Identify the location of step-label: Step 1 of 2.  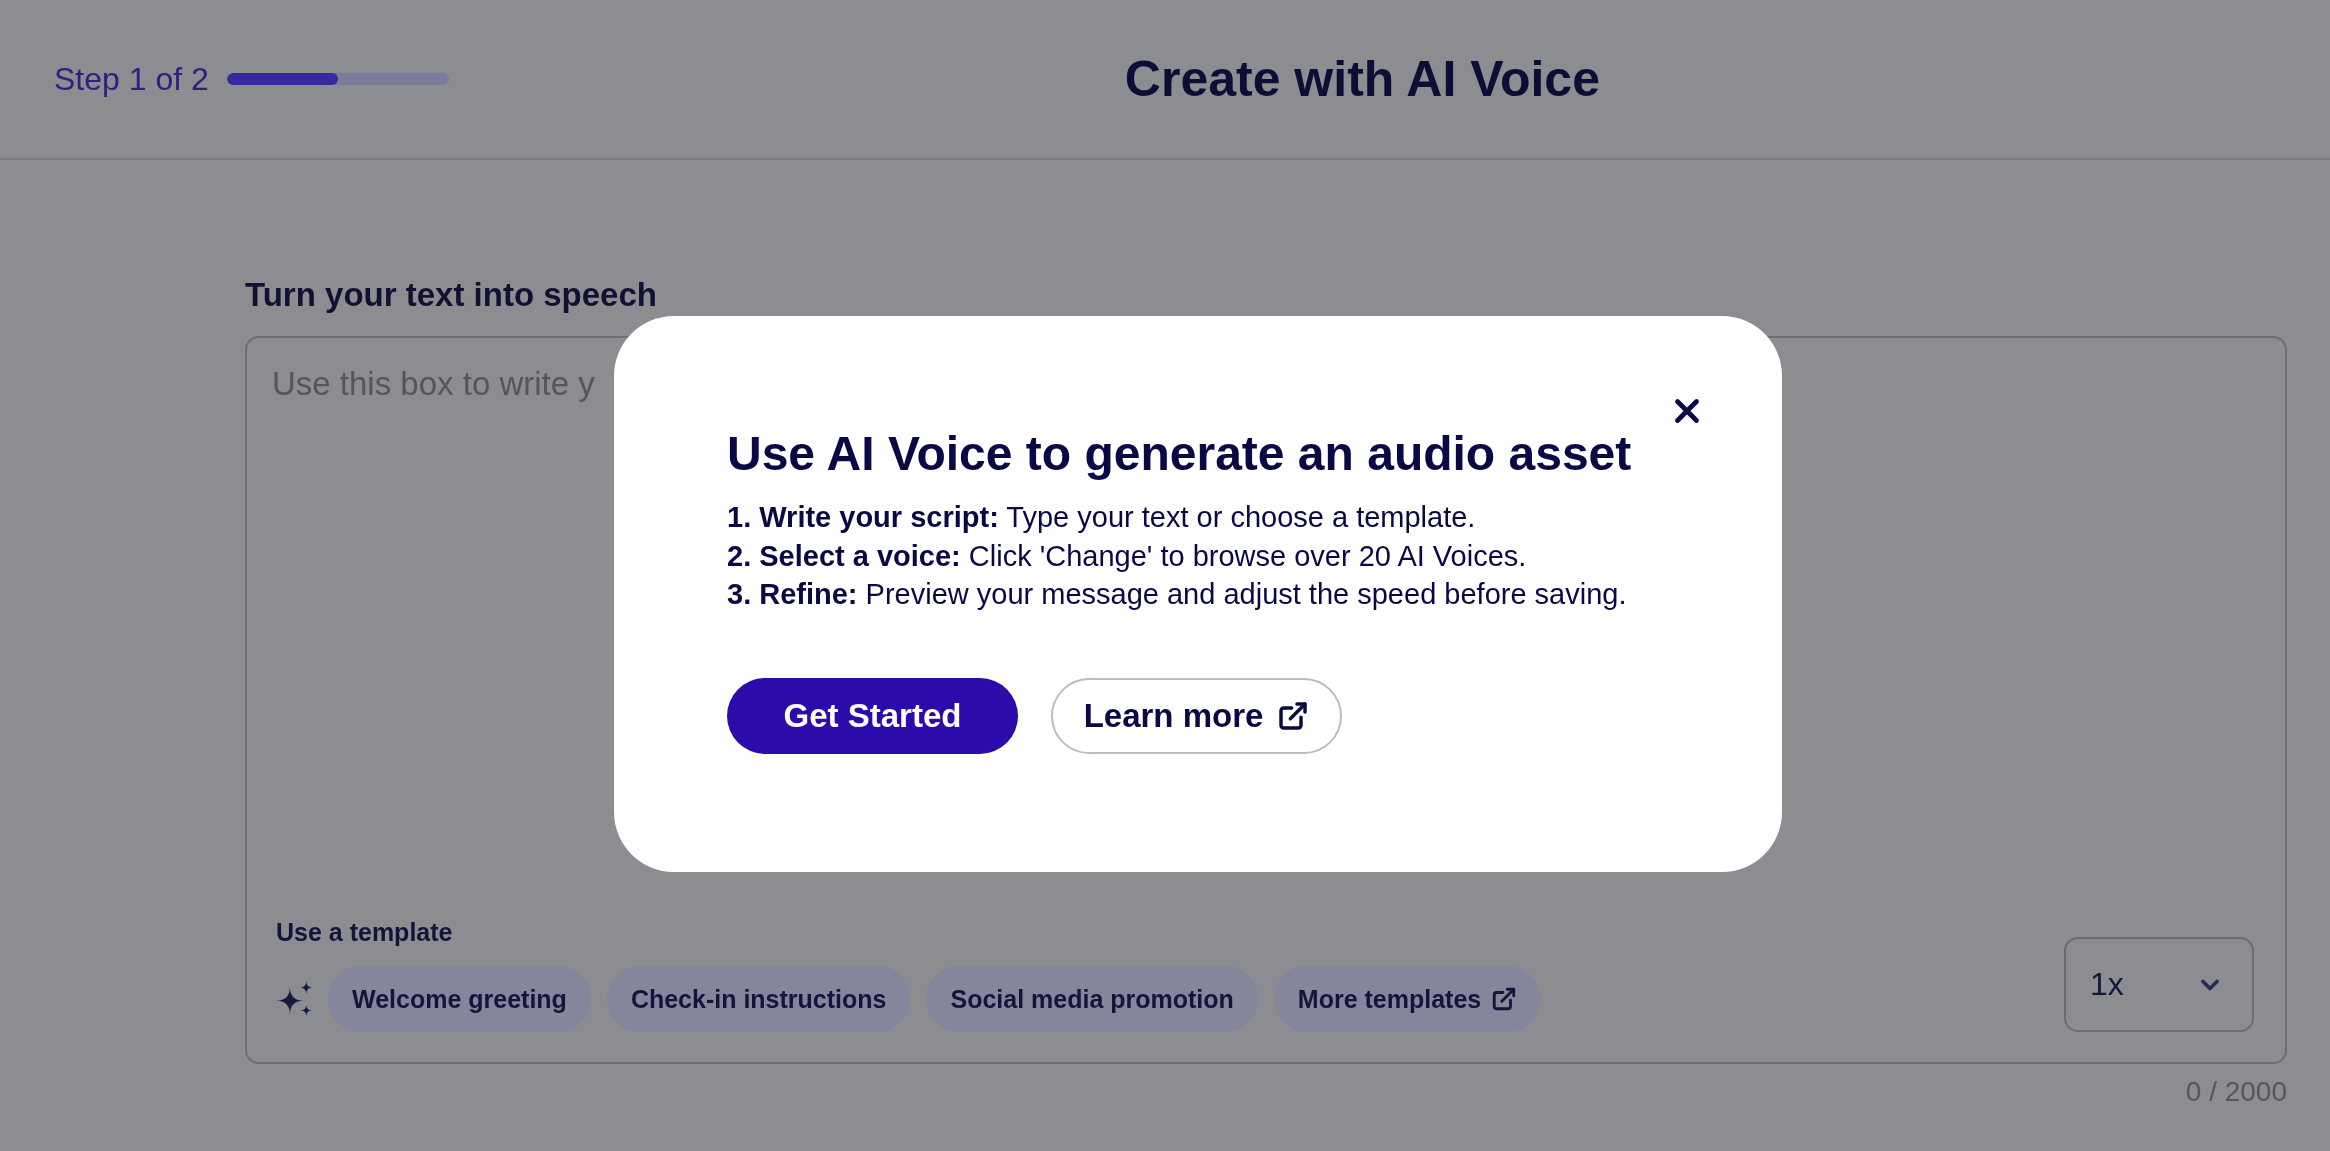
(131, 79).